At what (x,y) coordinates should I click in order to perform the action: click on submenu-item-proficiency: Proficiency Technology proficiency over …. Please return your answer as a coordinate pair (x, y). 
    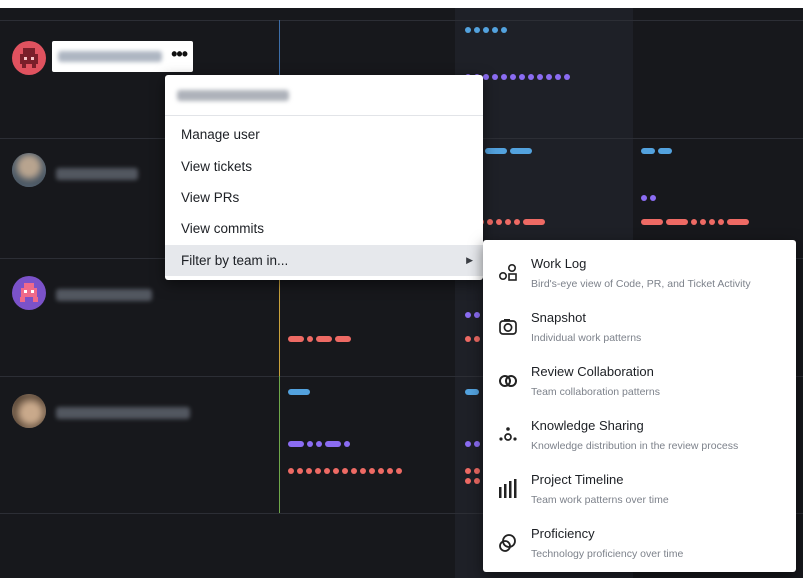
    Looking at the image, I should click on (639, 543).